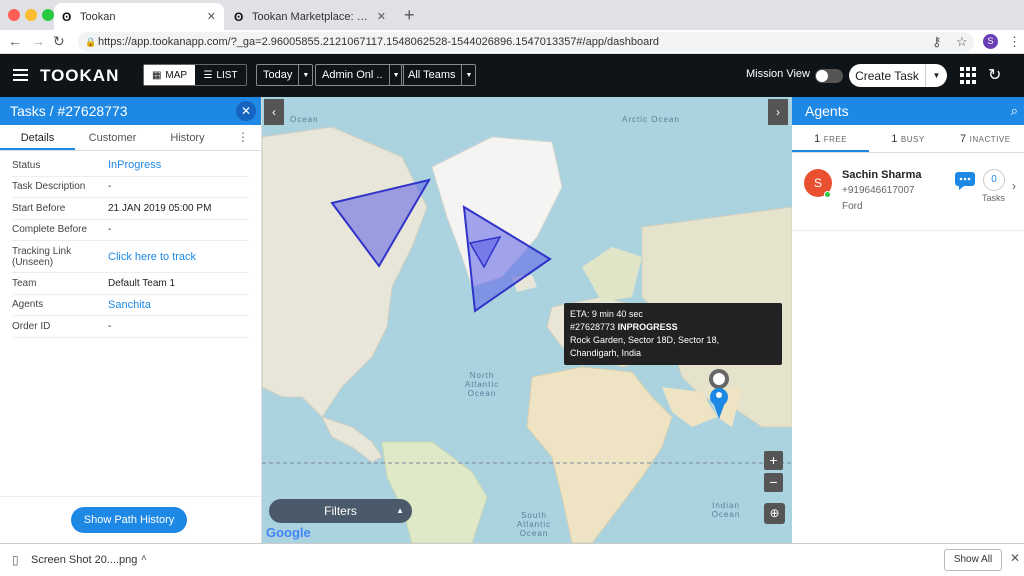  I want to click on task-tabs: Details Customer History ⋮, so click(130, 138).